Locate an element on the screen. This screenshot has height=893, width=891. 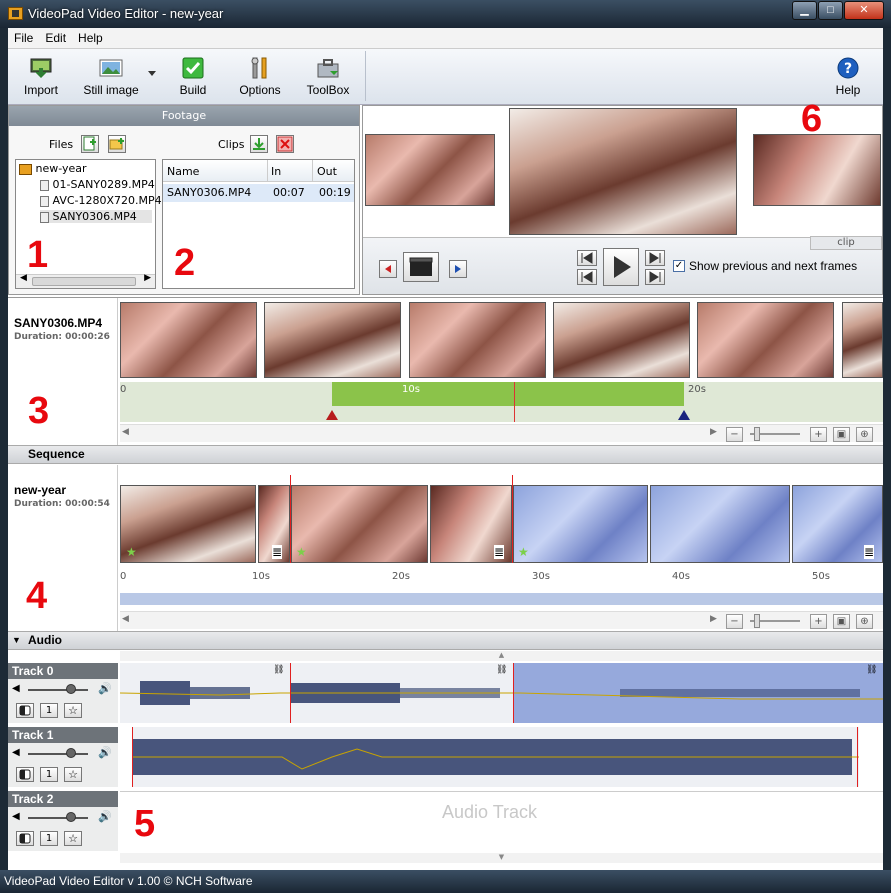
remove-clip-button is located at coordinates (285, 144).